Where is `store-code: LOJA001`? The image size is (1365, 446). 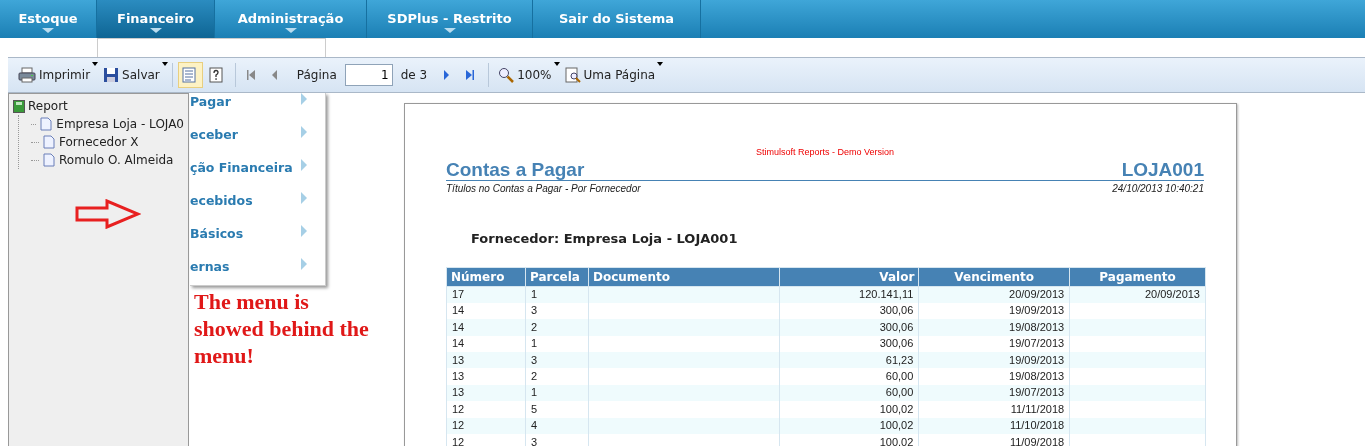
store-code: LOJA001 is located at coordinates (1162, 170).